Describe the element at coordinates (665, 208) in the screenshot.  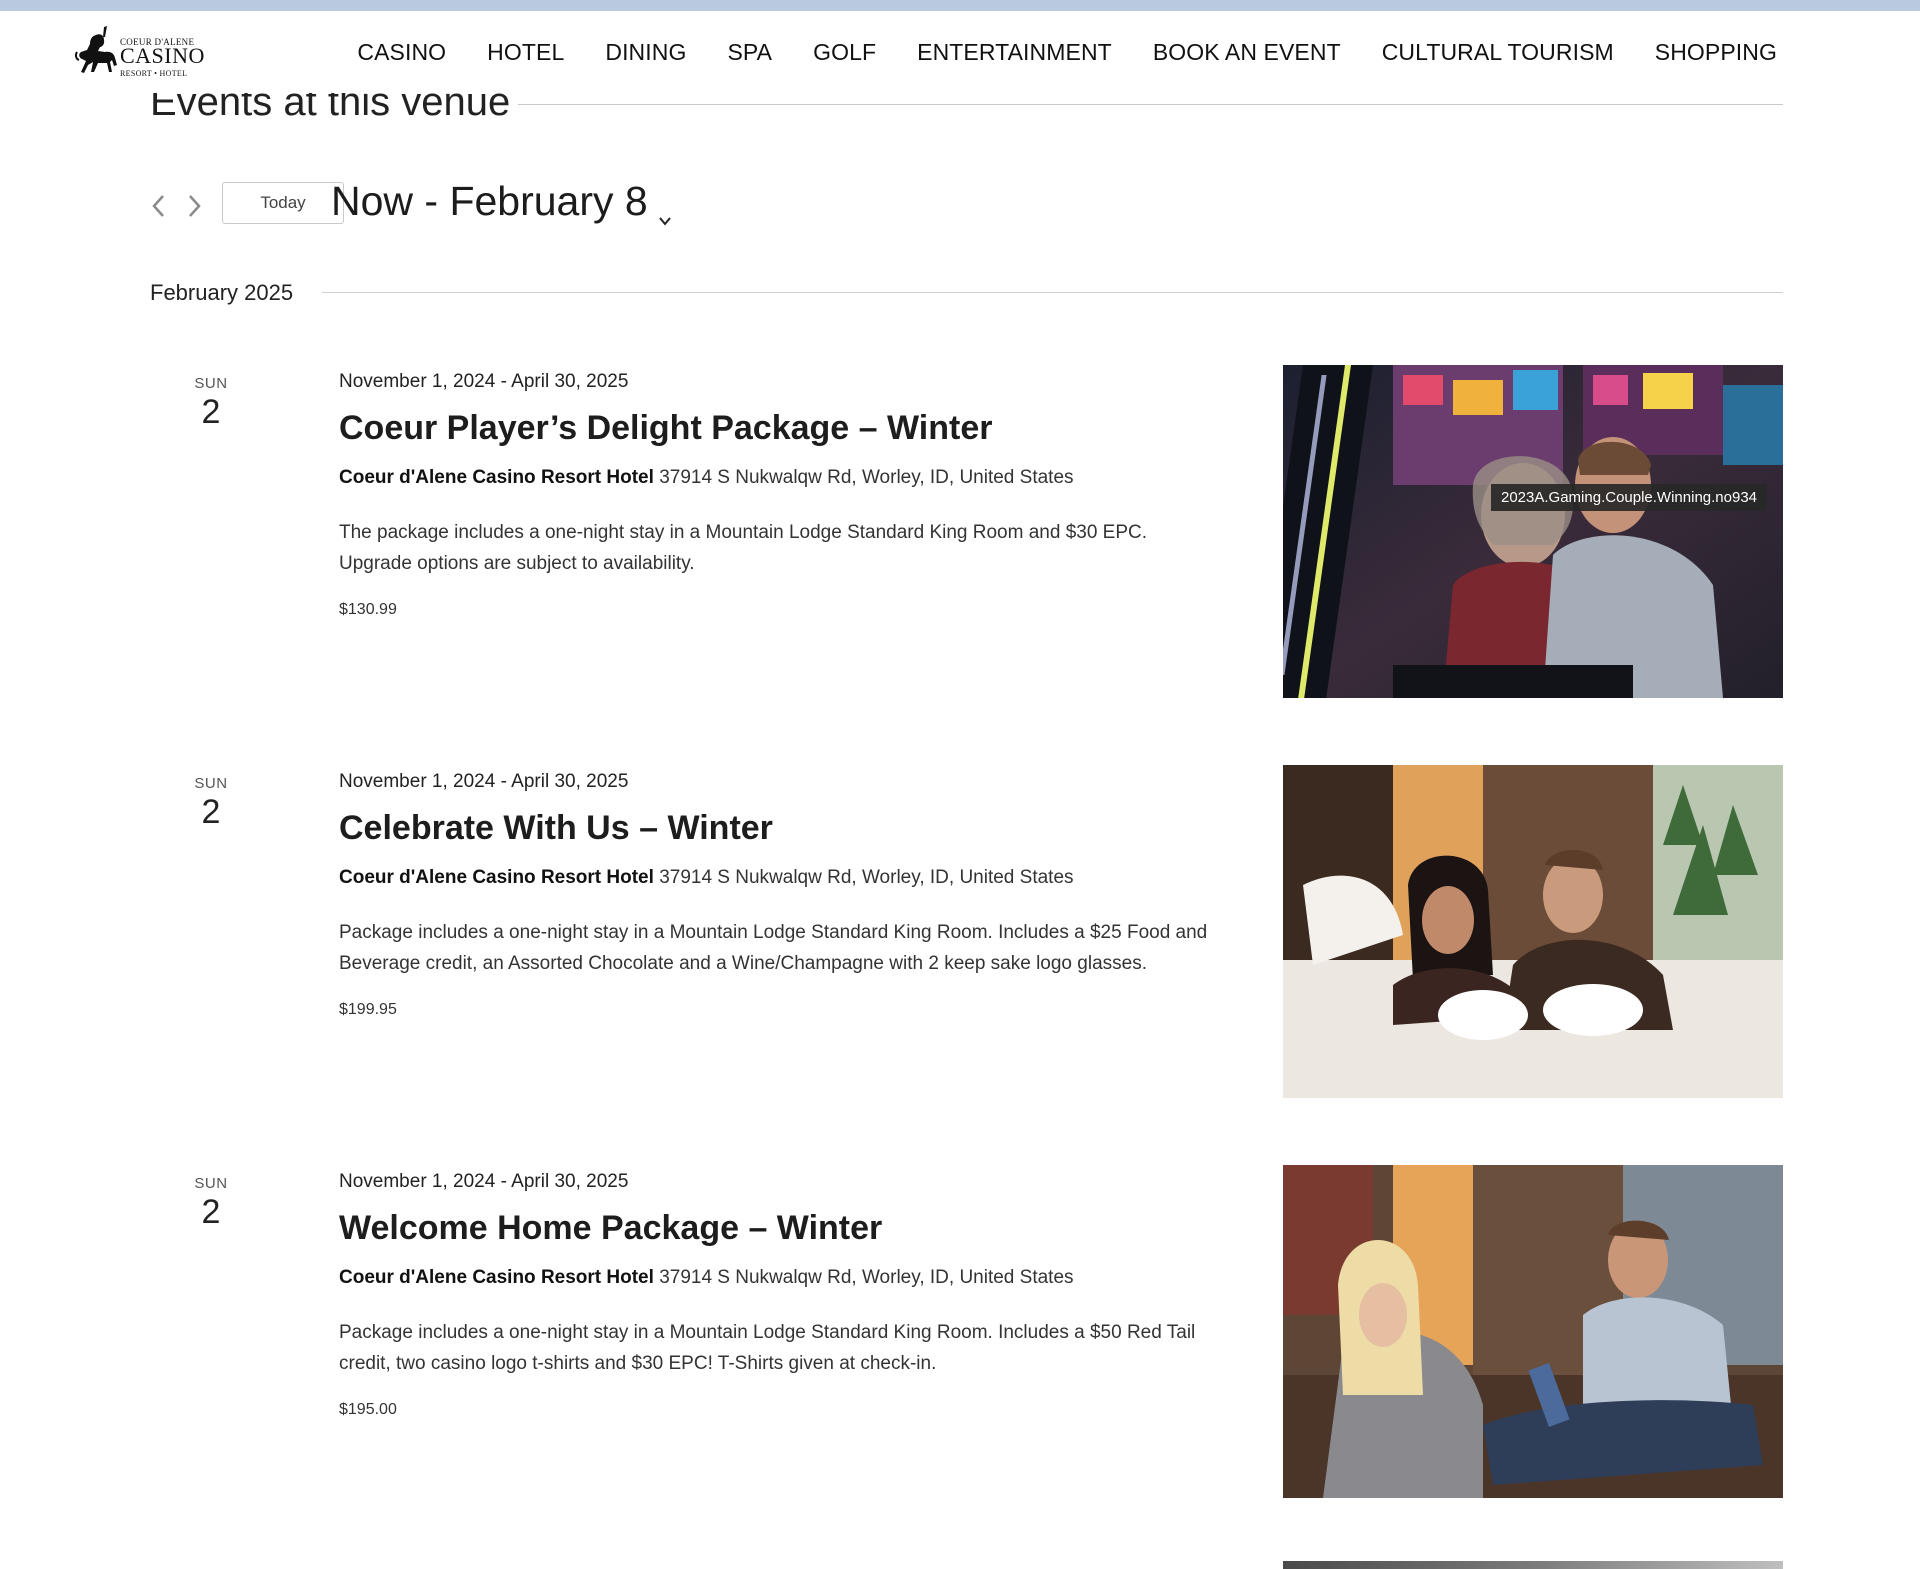
I see `chevron-down-icon` at that location.